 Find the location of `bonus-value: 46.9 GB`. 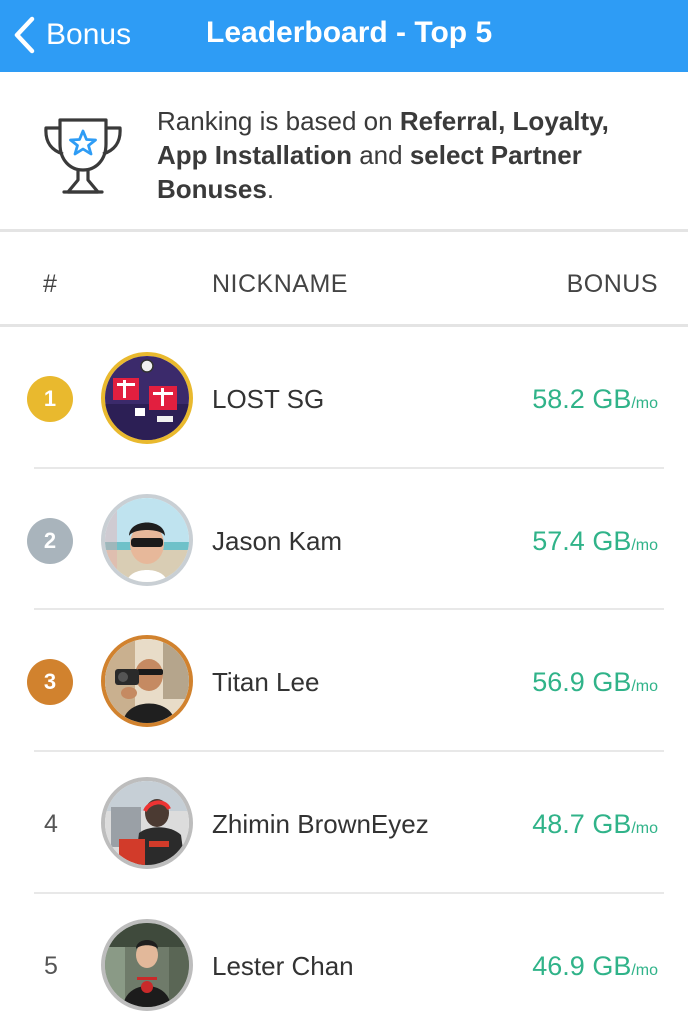

bonus-value: 46.9 GB is located at coordinates (582, 966).